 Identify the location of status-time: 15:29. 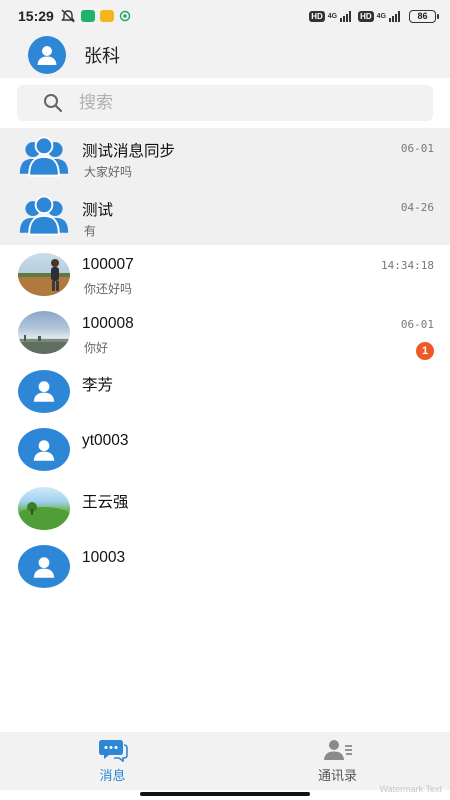
(36, 16).